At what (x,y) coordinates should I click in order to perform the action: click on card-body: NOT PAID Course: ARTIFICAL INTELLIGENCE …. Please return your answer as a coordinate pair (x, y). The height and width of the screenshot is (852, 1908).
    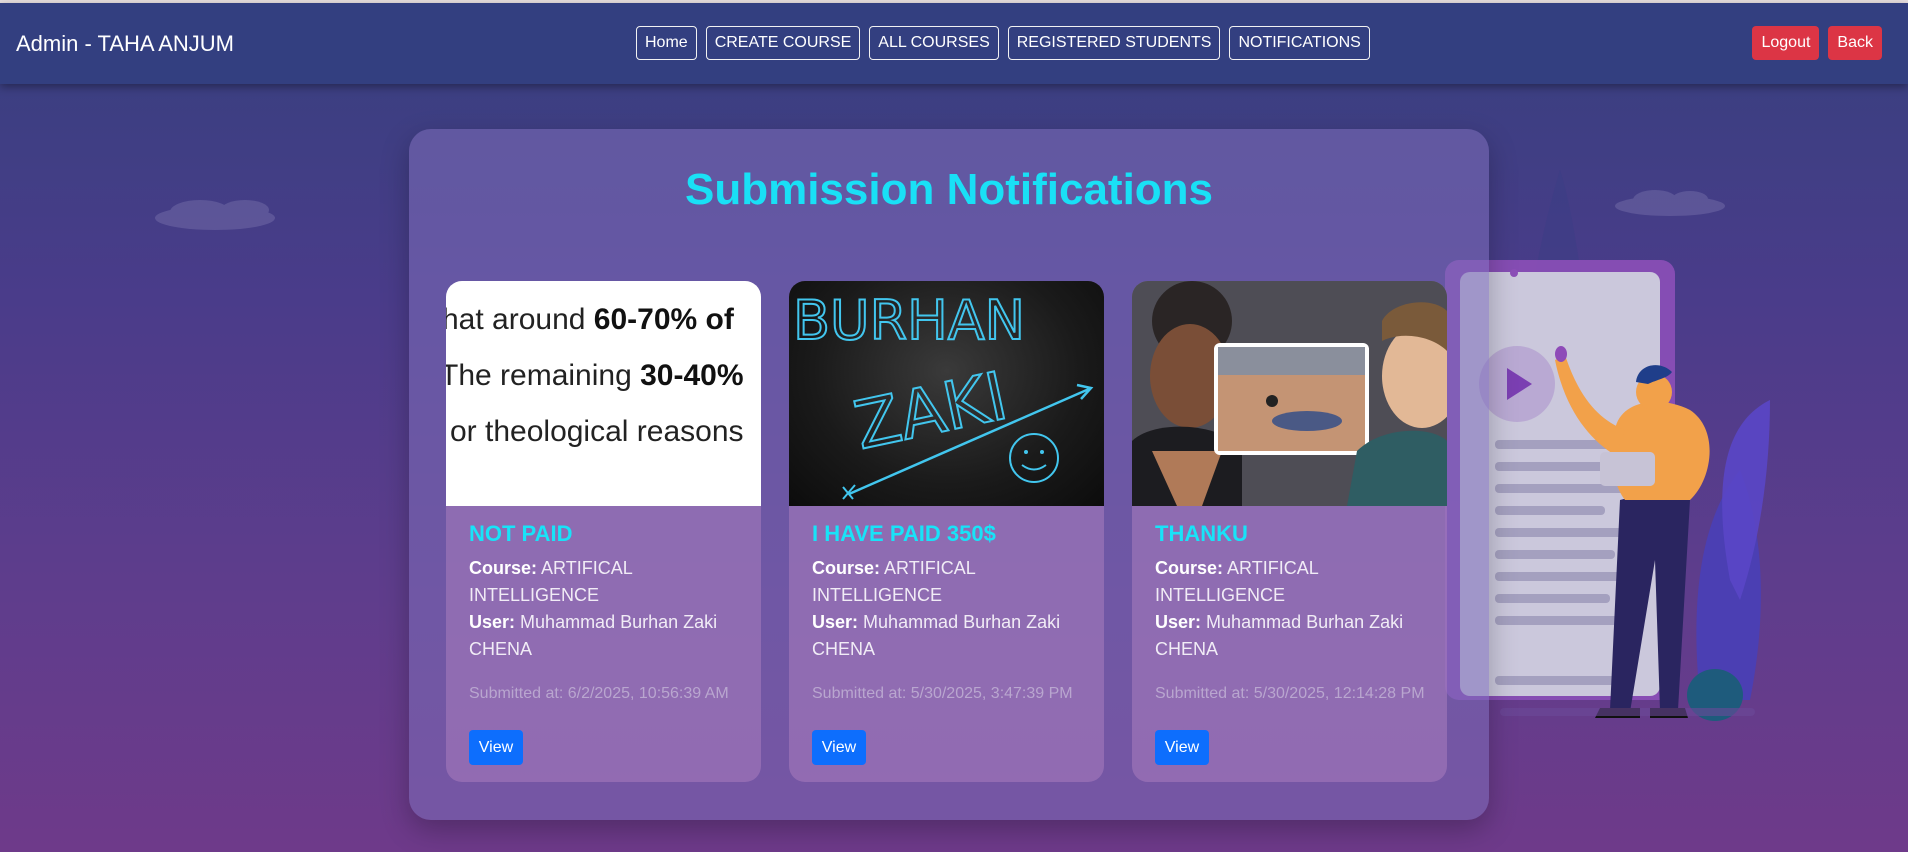
    Looking at the image, I should click on (606, 612).